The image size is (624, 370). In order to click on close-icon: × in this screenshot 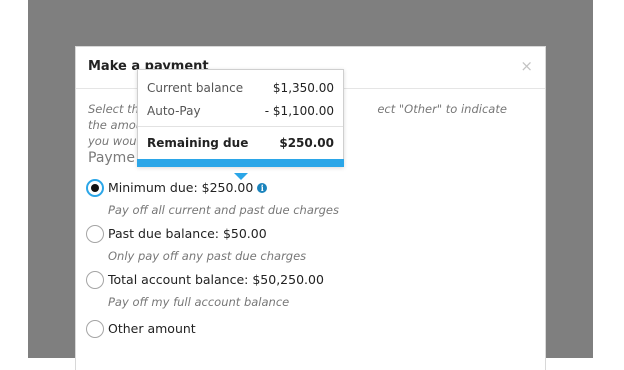, I will do `click(526, 66)`.